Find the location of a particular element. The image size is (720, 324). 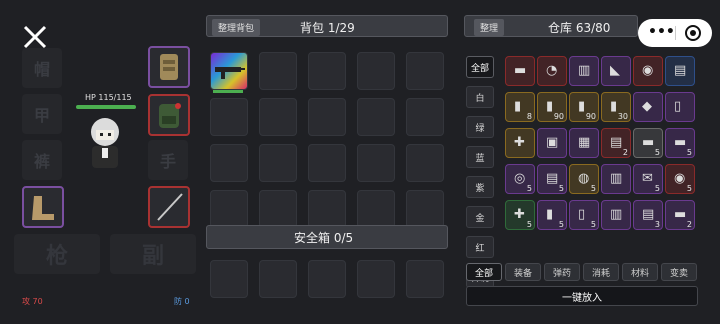

knife-slot is located at coordinates (169, 207).